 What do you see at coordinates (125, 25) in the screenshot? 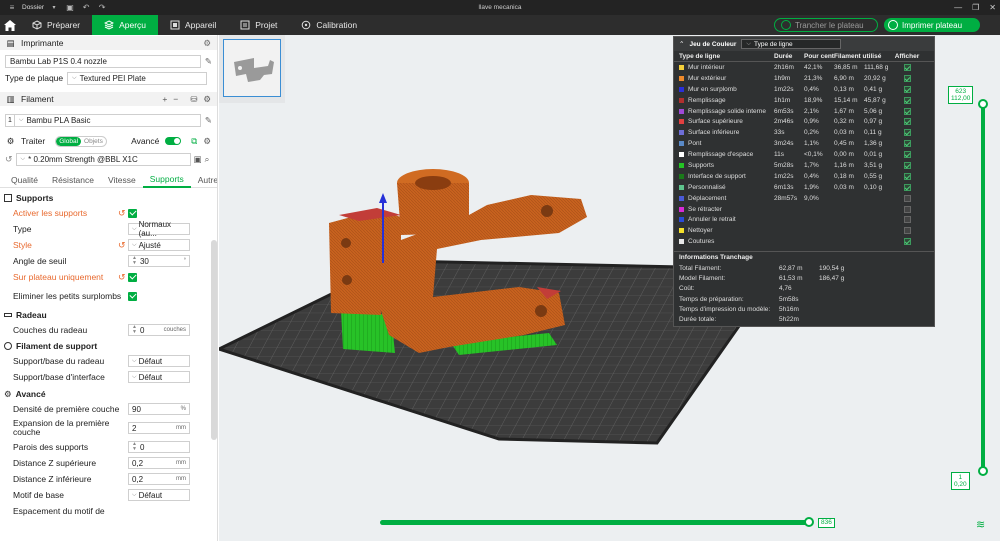
I see `tab-preview: Aperçu` at bounding box center [125, 25].